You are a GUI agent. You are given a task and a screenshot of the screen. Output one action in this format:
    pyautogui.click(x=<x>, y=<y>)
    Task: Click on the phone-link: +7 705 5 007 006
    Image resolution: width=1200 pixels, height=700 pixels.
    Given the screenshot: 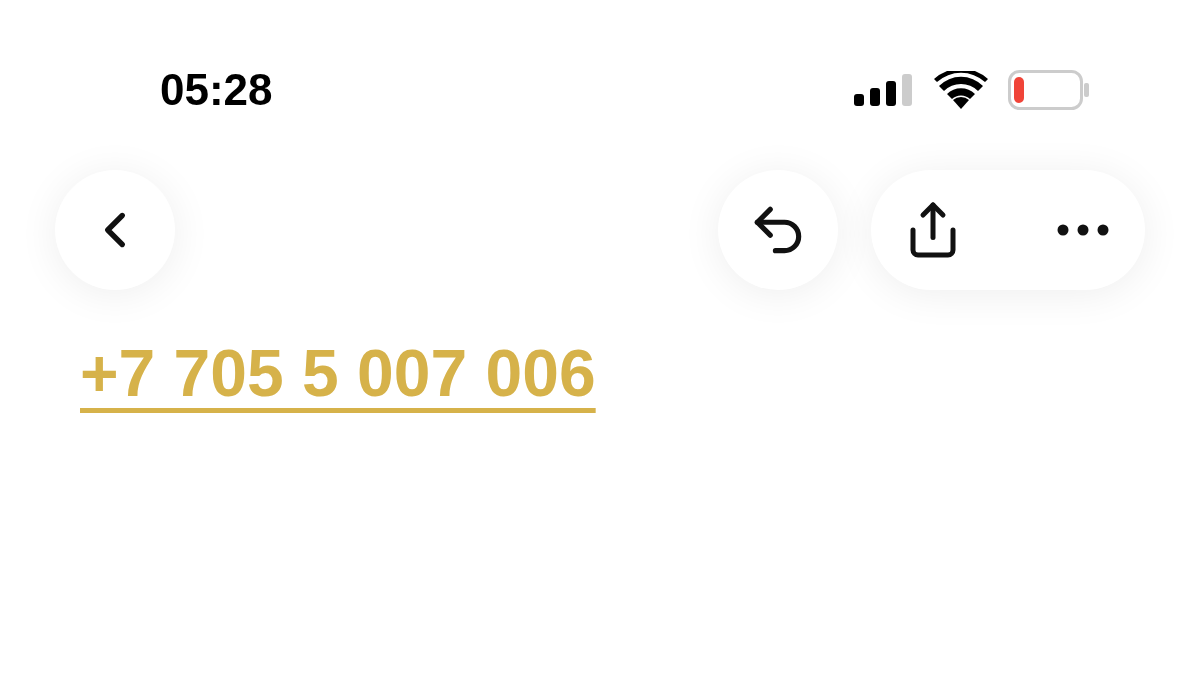 What is the action you would take?
    pyautogui.click(x=338, y=373)
    